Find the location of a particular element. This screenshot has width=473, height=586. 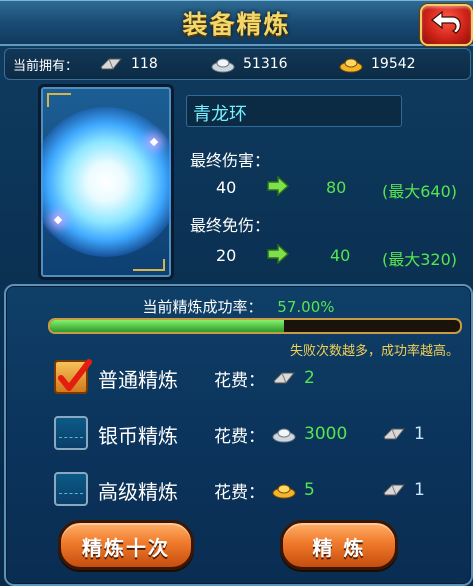

success-rate-value: 57.00% is located at coordinates (306, 307).